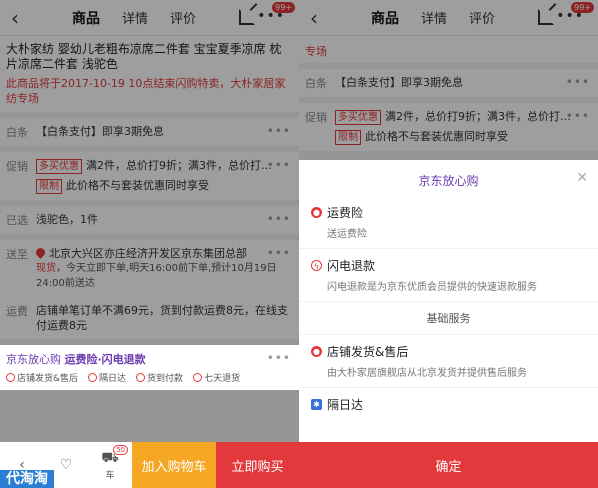 The height and width of the screenshot is (488, 598). I want to click on selected-value: 浅驼色，1件, so click(67, 219).